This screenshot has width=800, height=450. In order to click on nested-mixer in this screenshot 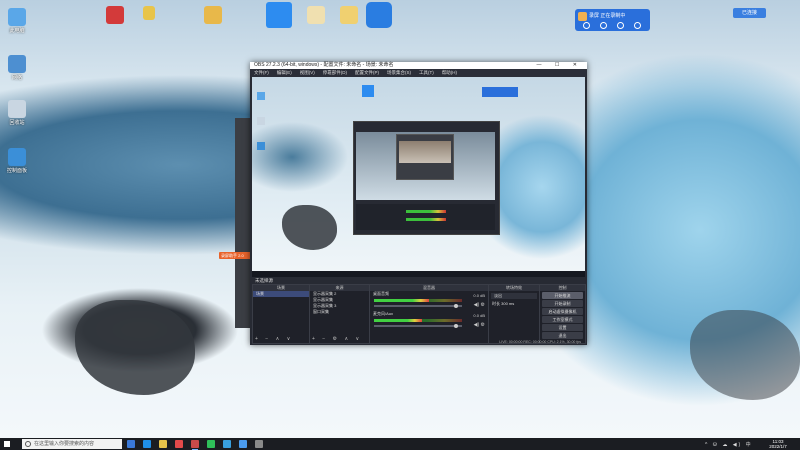, I will do `click(425, 217)`.